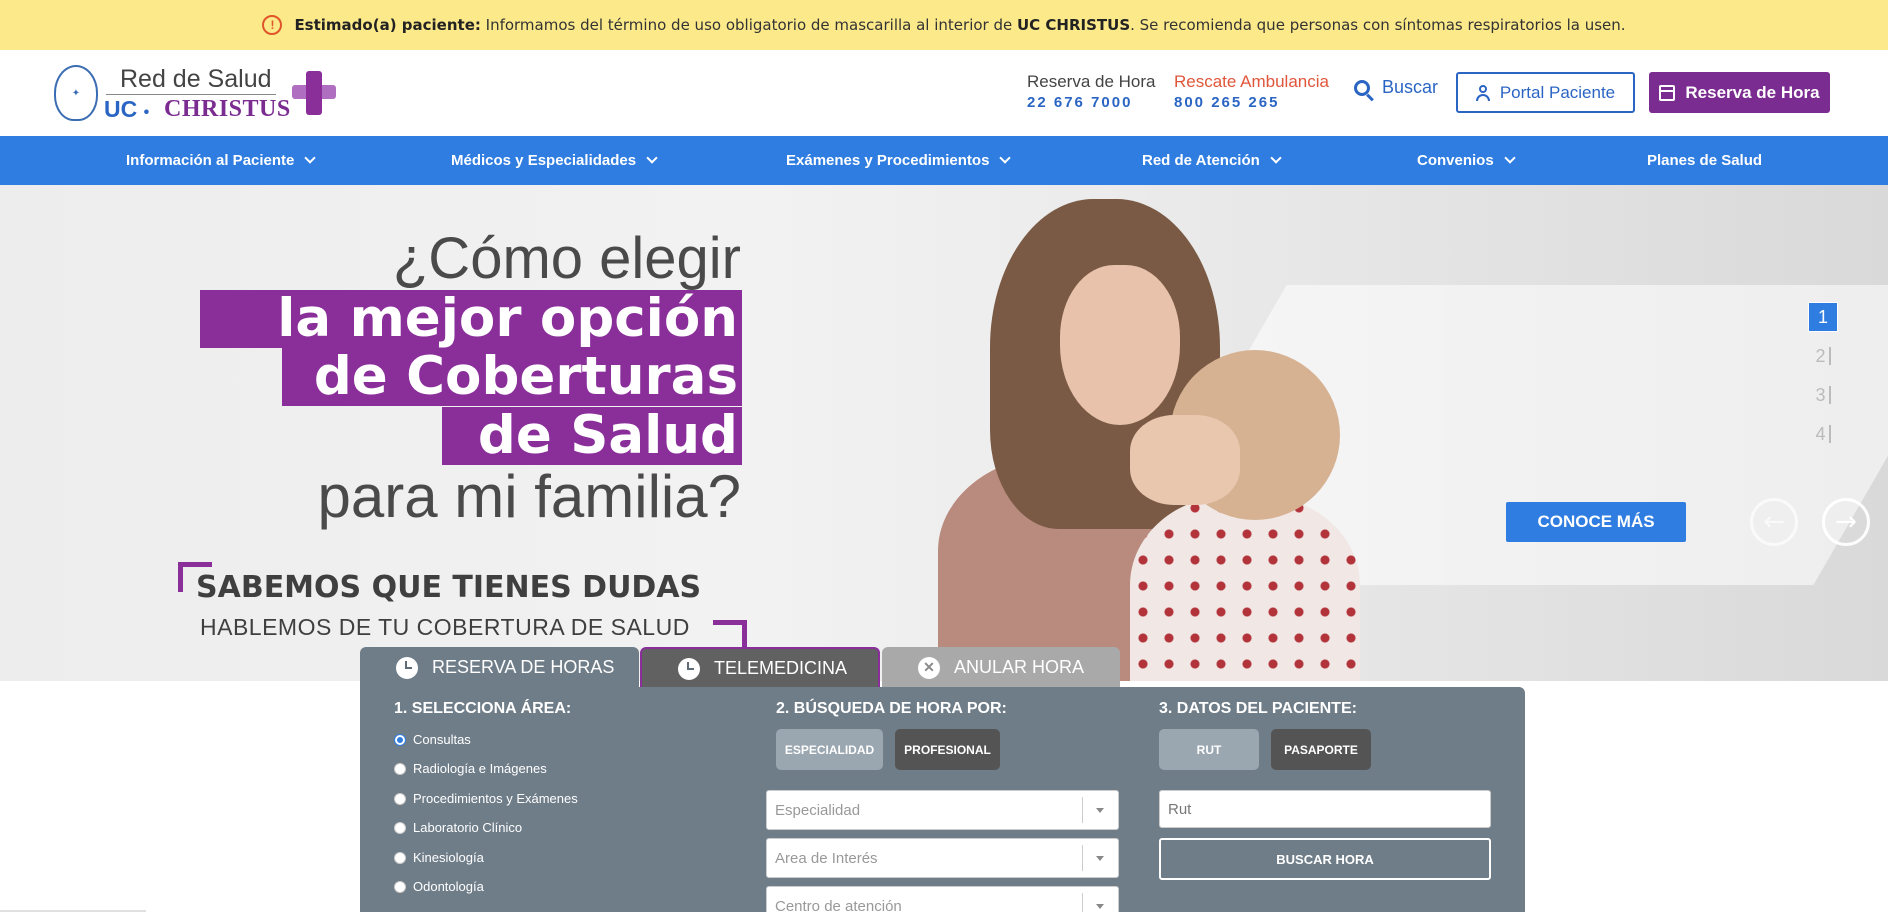 This screenshot has height=912, width=1888. Describe the element at coordinates (1482, 92) in the screenshot. I see `user-icon` at that location.